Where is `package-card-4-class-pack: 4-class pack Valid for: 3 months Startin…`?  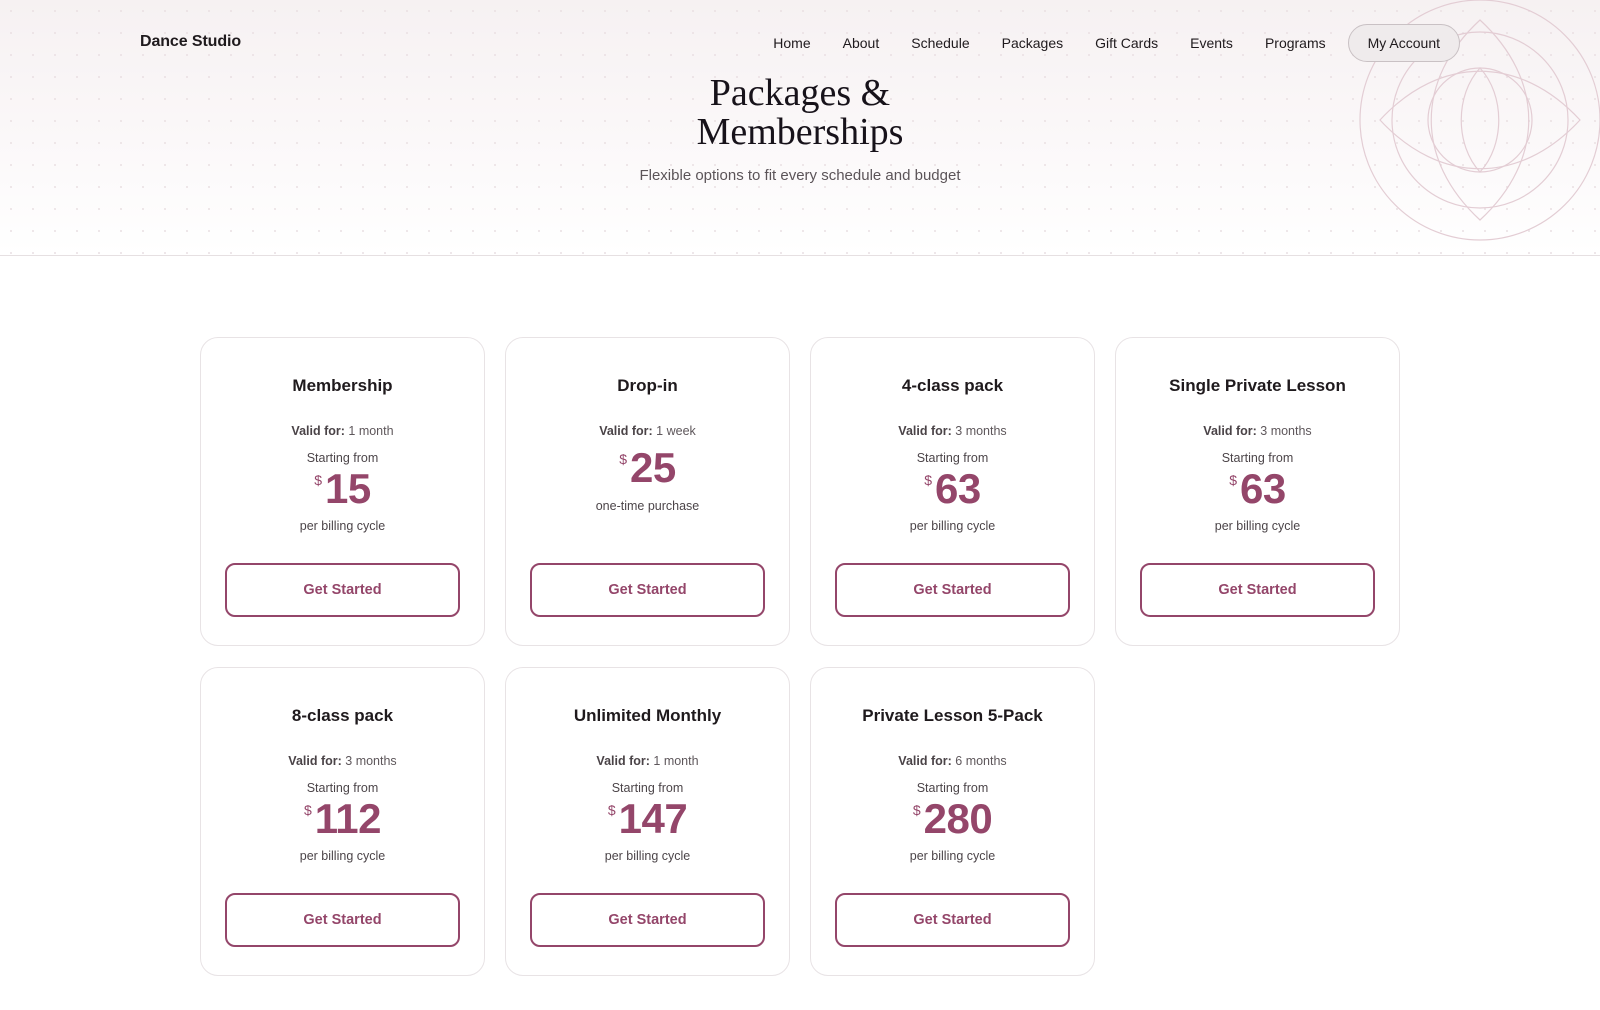
package-card-4-class-pack: 4-class pack Valid for: 3 months Startin… is located at coordinates (952, 491).